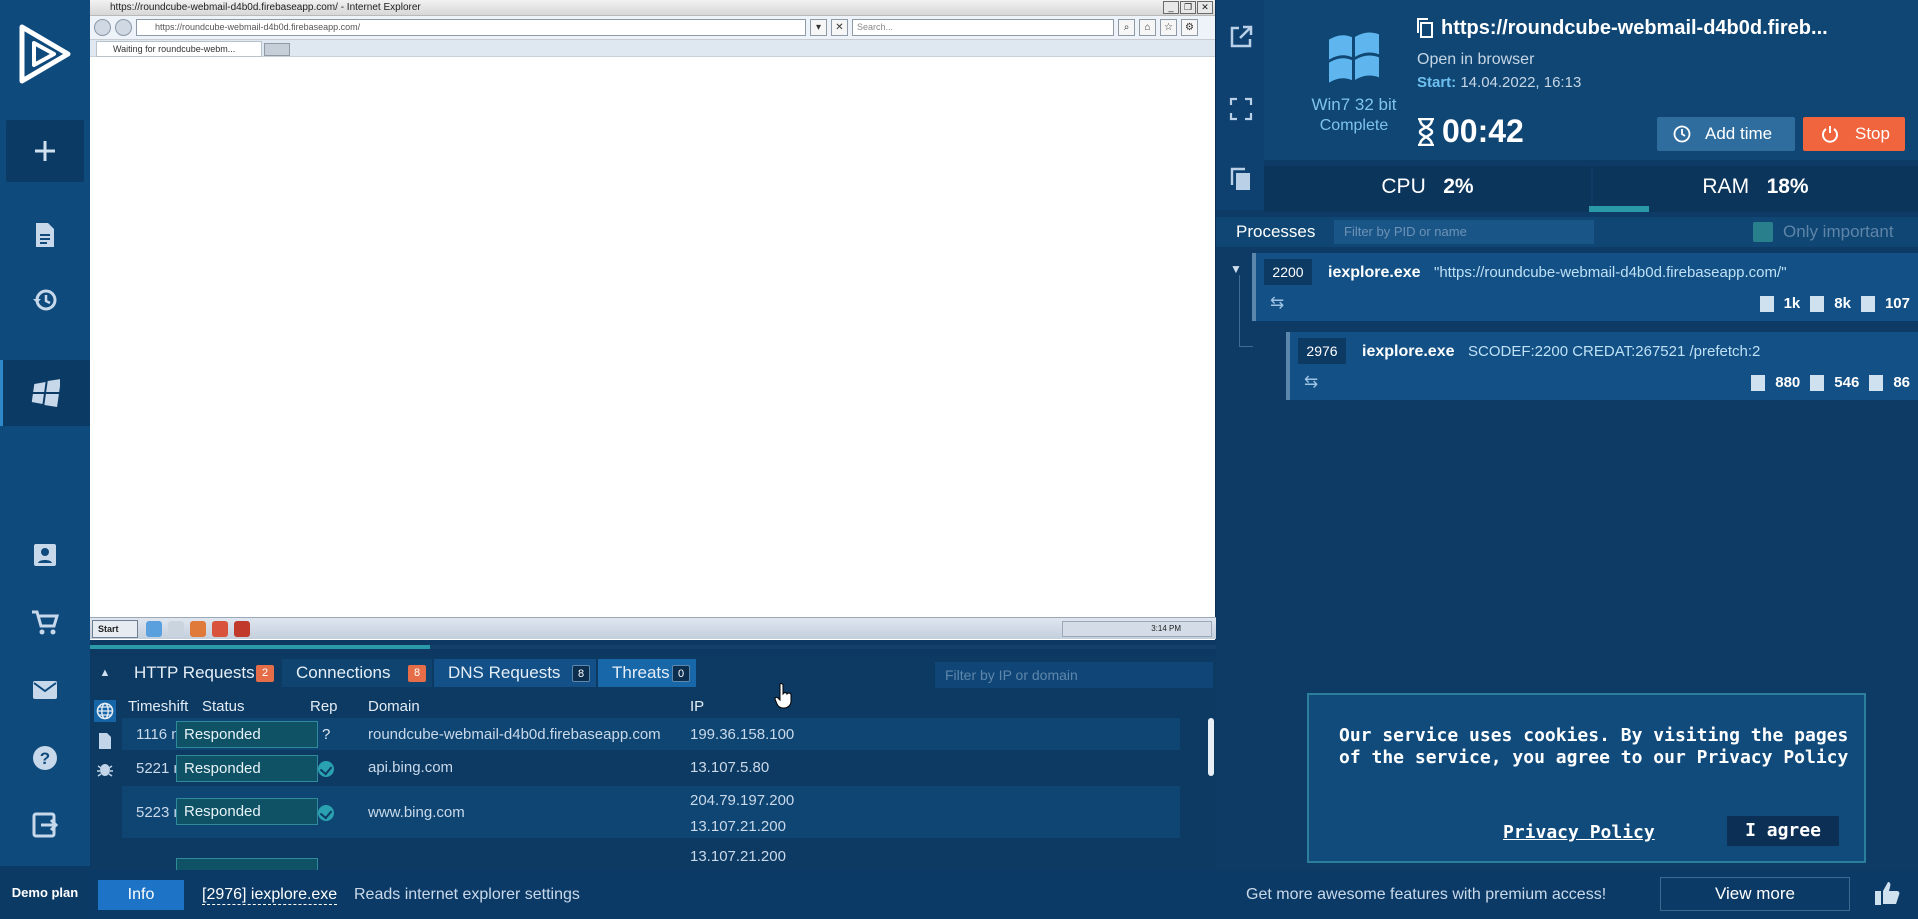  I want to click on process-reference-link: [2976] iexplore.exe, so click(270, 895).